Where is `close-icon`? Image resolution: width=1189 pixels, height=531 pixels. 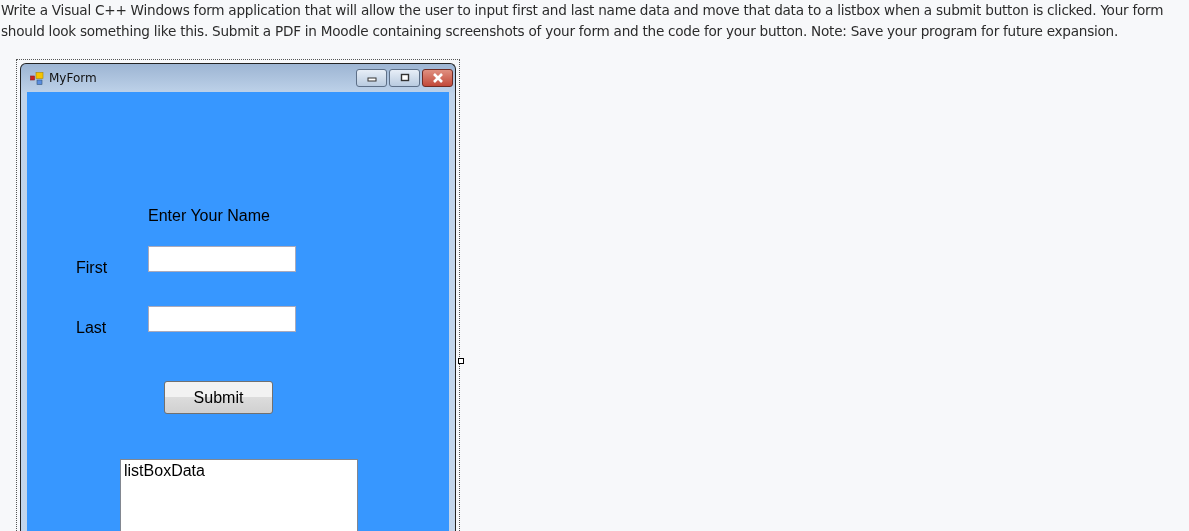 close-icon is located at coordinates (437, 78).